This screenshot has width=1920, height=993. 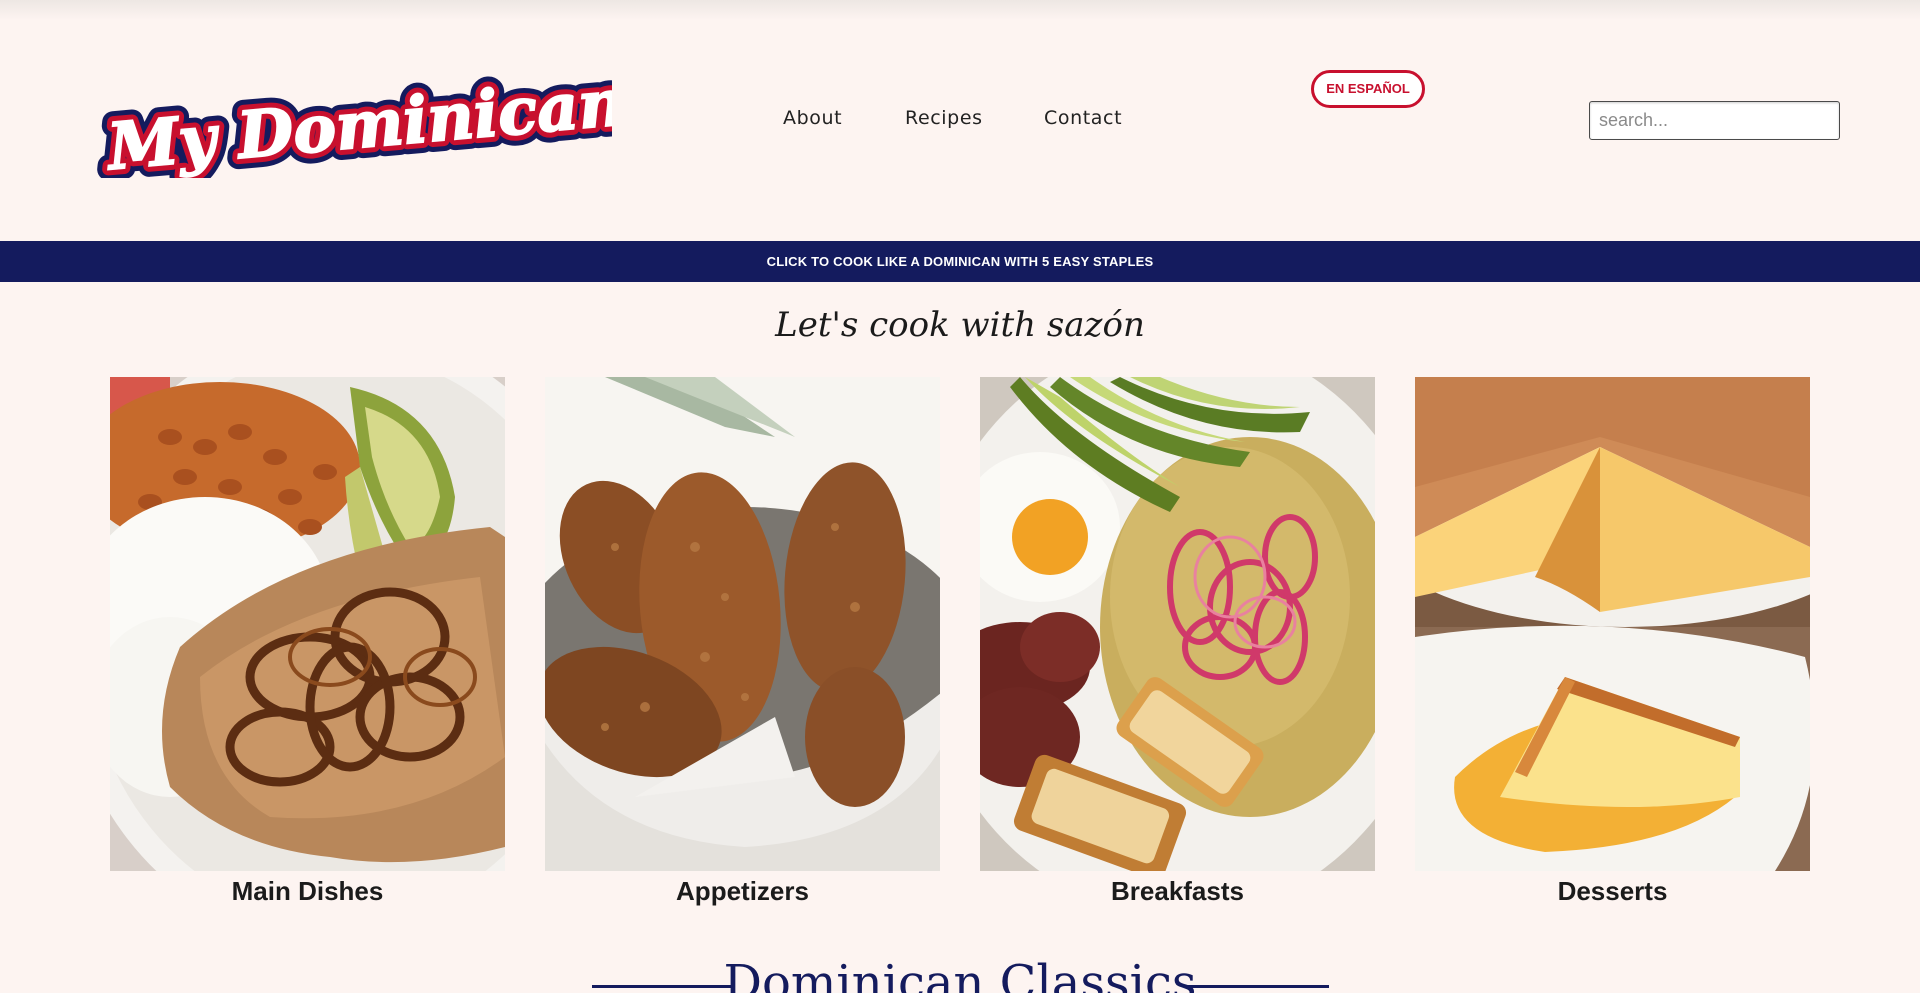 I want to click on search-input, so click(x=1714, y=120).